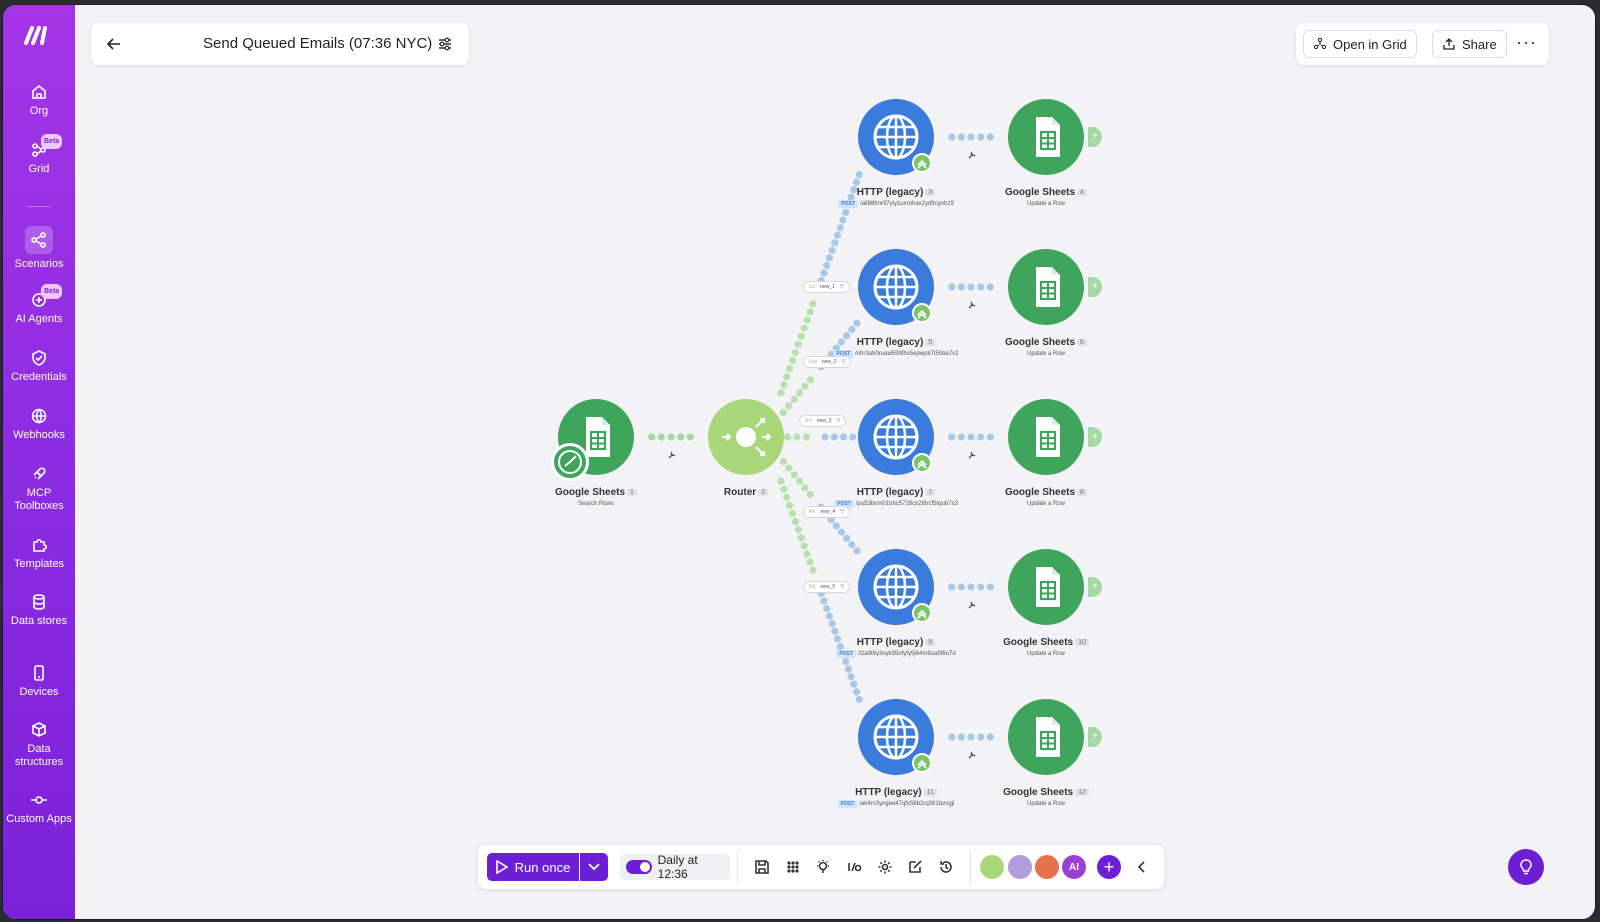 This screenshot has width=1600, height=922. Describe the element at coordinates (842, 587) in the screenshot. I see `filter-funnel-icon: ▽` at that location.